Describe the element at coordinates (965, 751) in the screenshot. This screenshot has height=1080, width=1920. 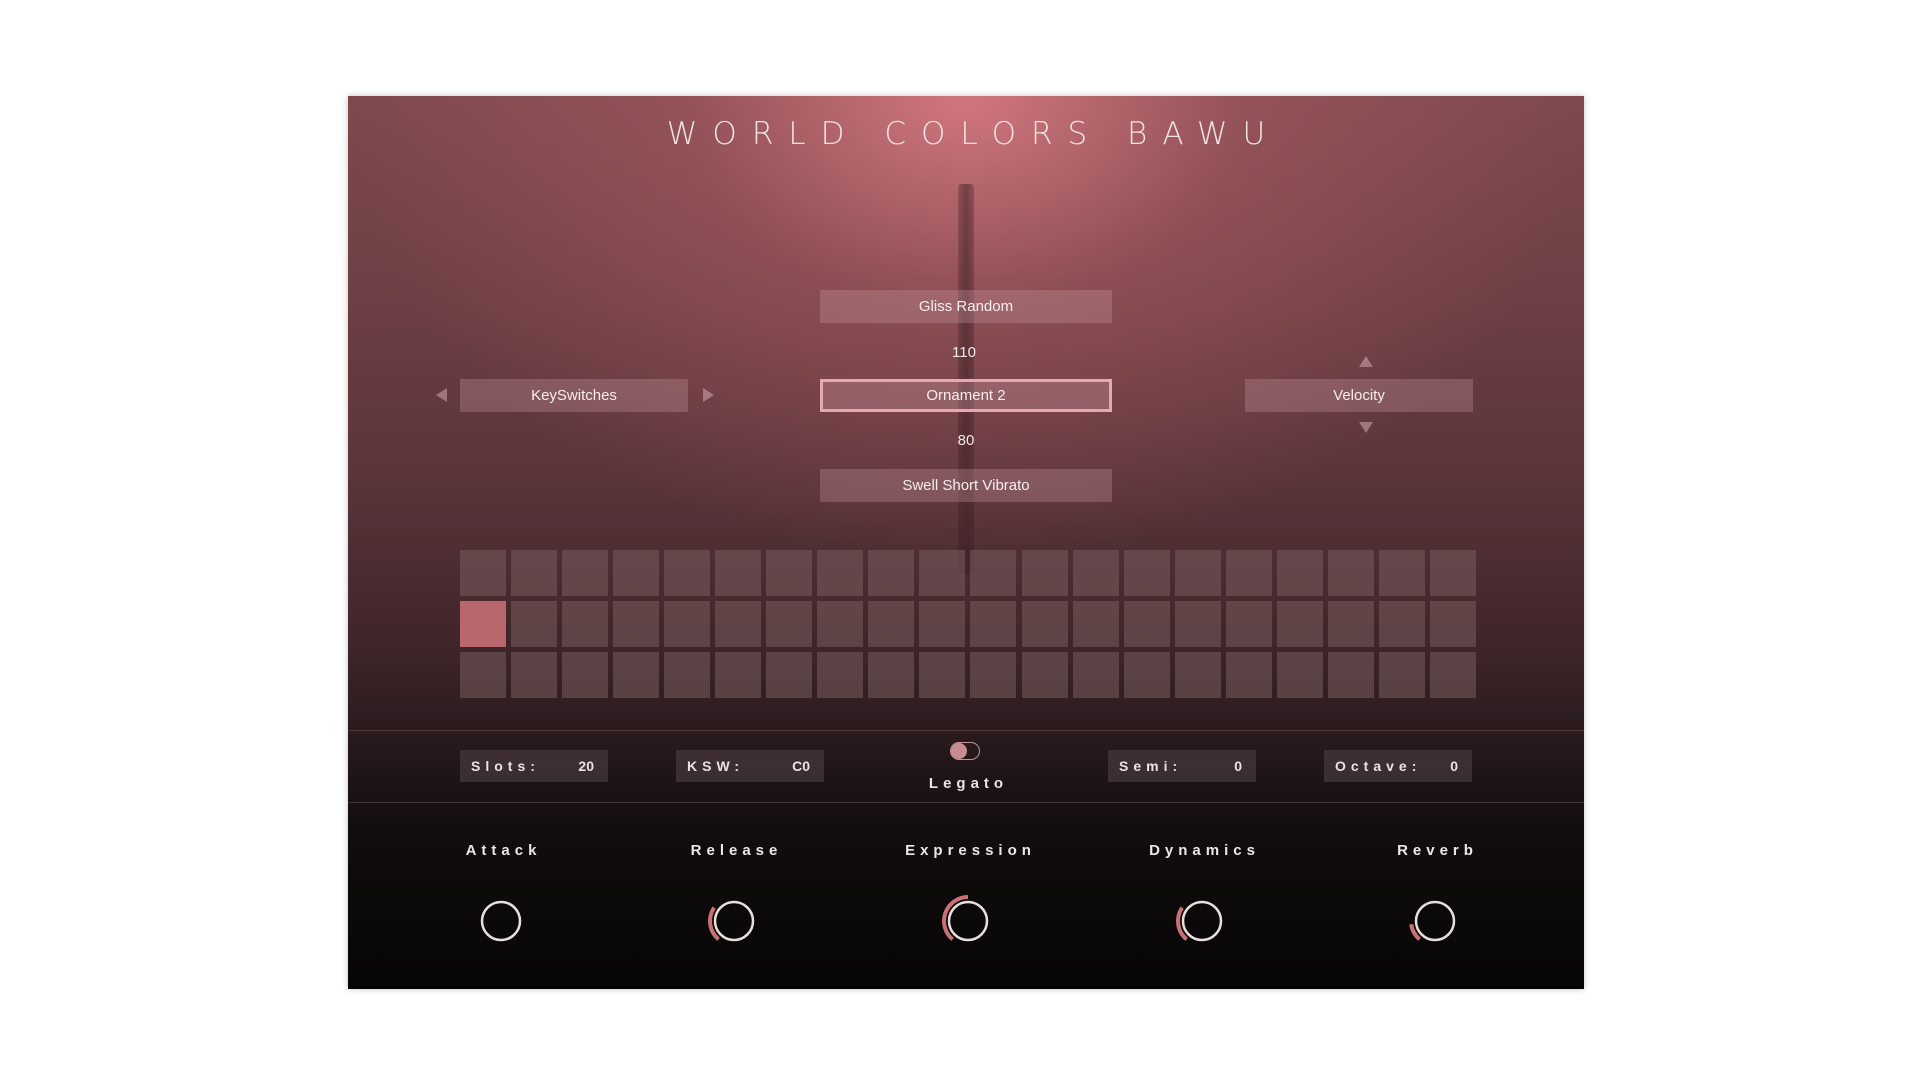
I see `legato-toggle` at that location.